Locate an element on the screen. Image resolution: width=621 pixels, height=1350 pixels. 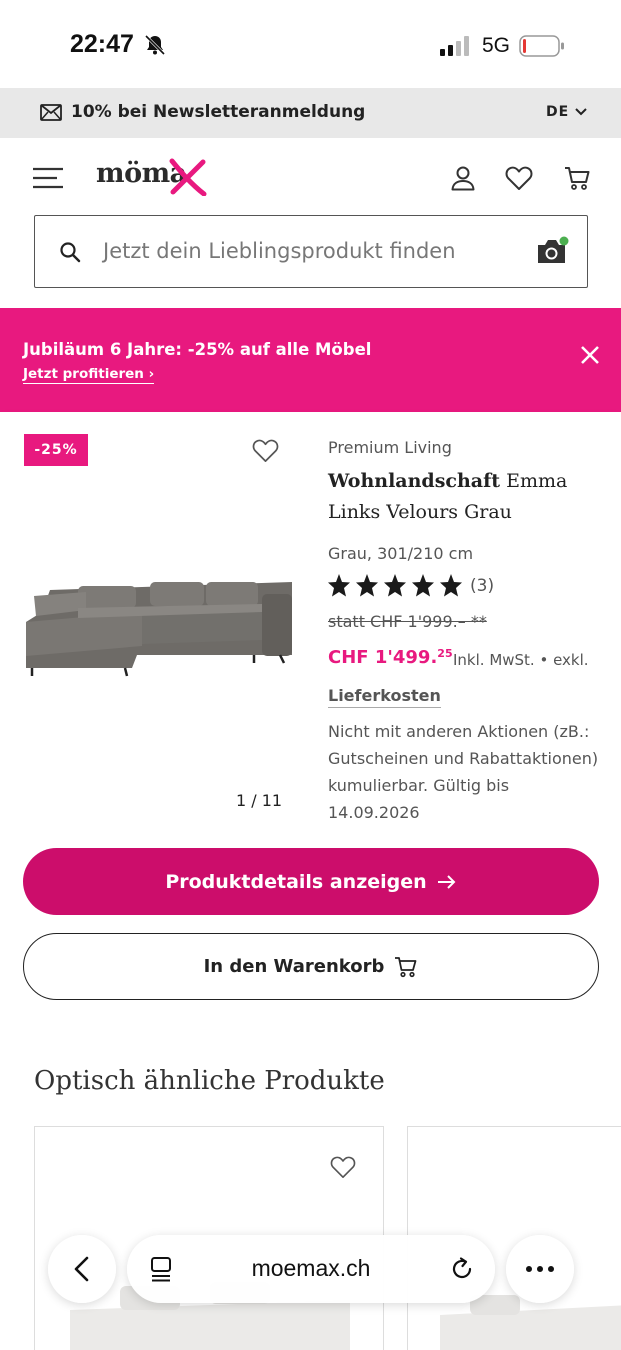
add-to-cart-button: In den Warenkorb is located at coordinates (311, 966).